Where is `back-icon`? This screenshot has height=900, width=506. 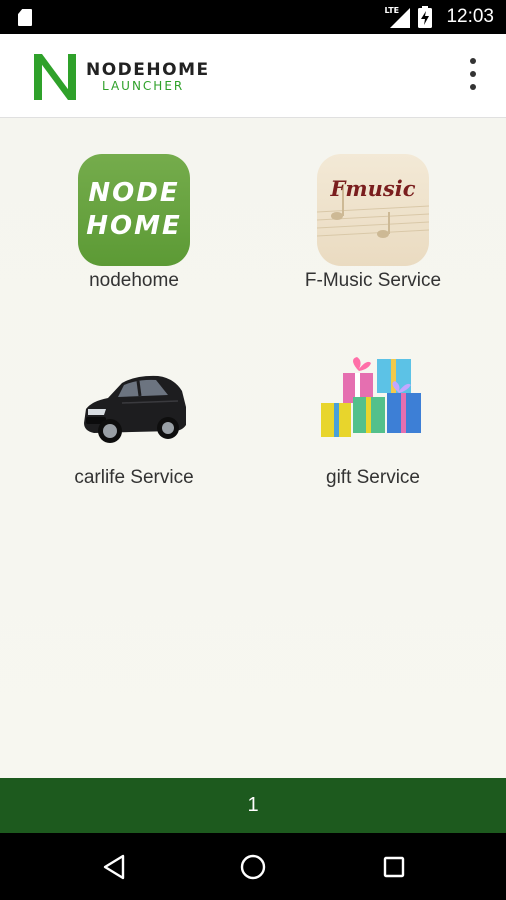 back-icon is located at coordinates (114, 867).